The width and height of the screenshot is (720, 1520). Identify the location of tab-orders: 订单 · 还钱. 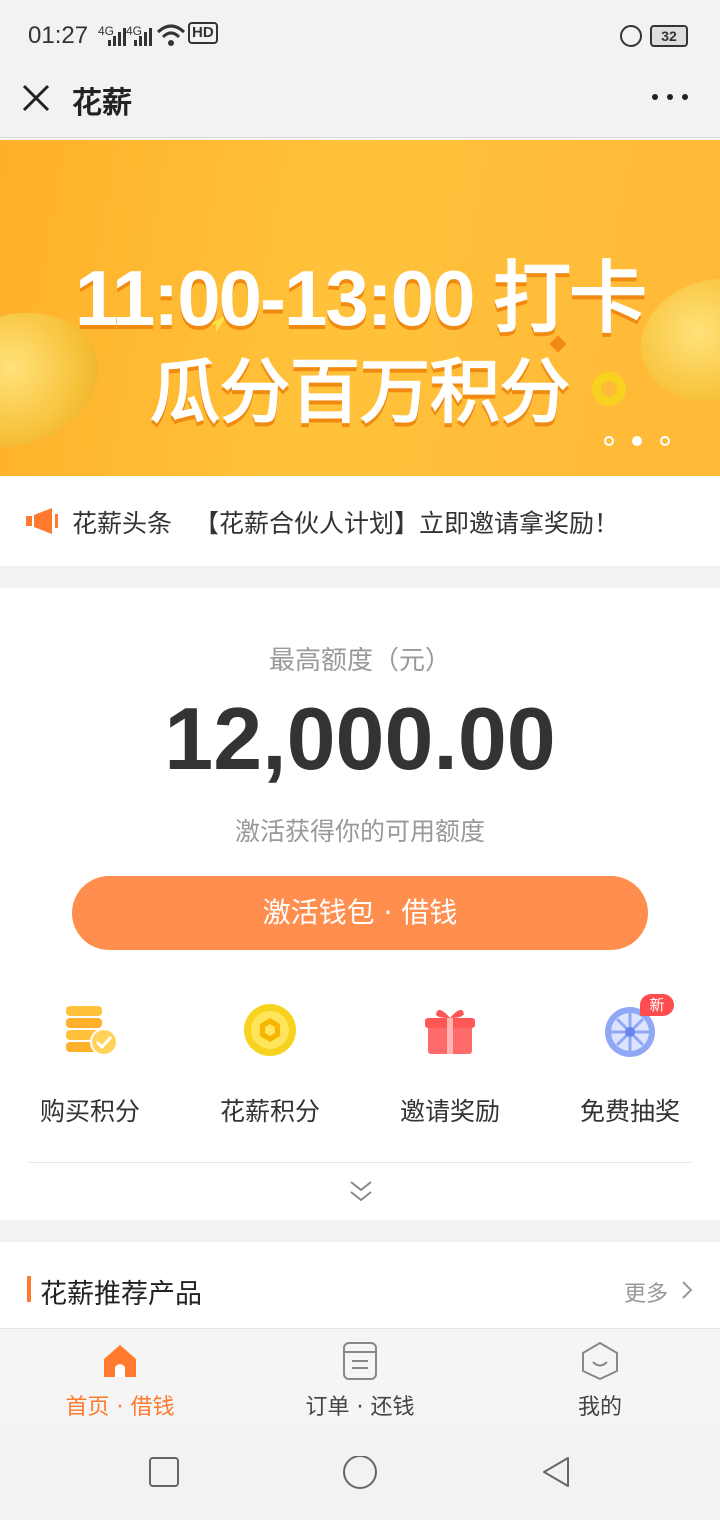
(360, 1377).